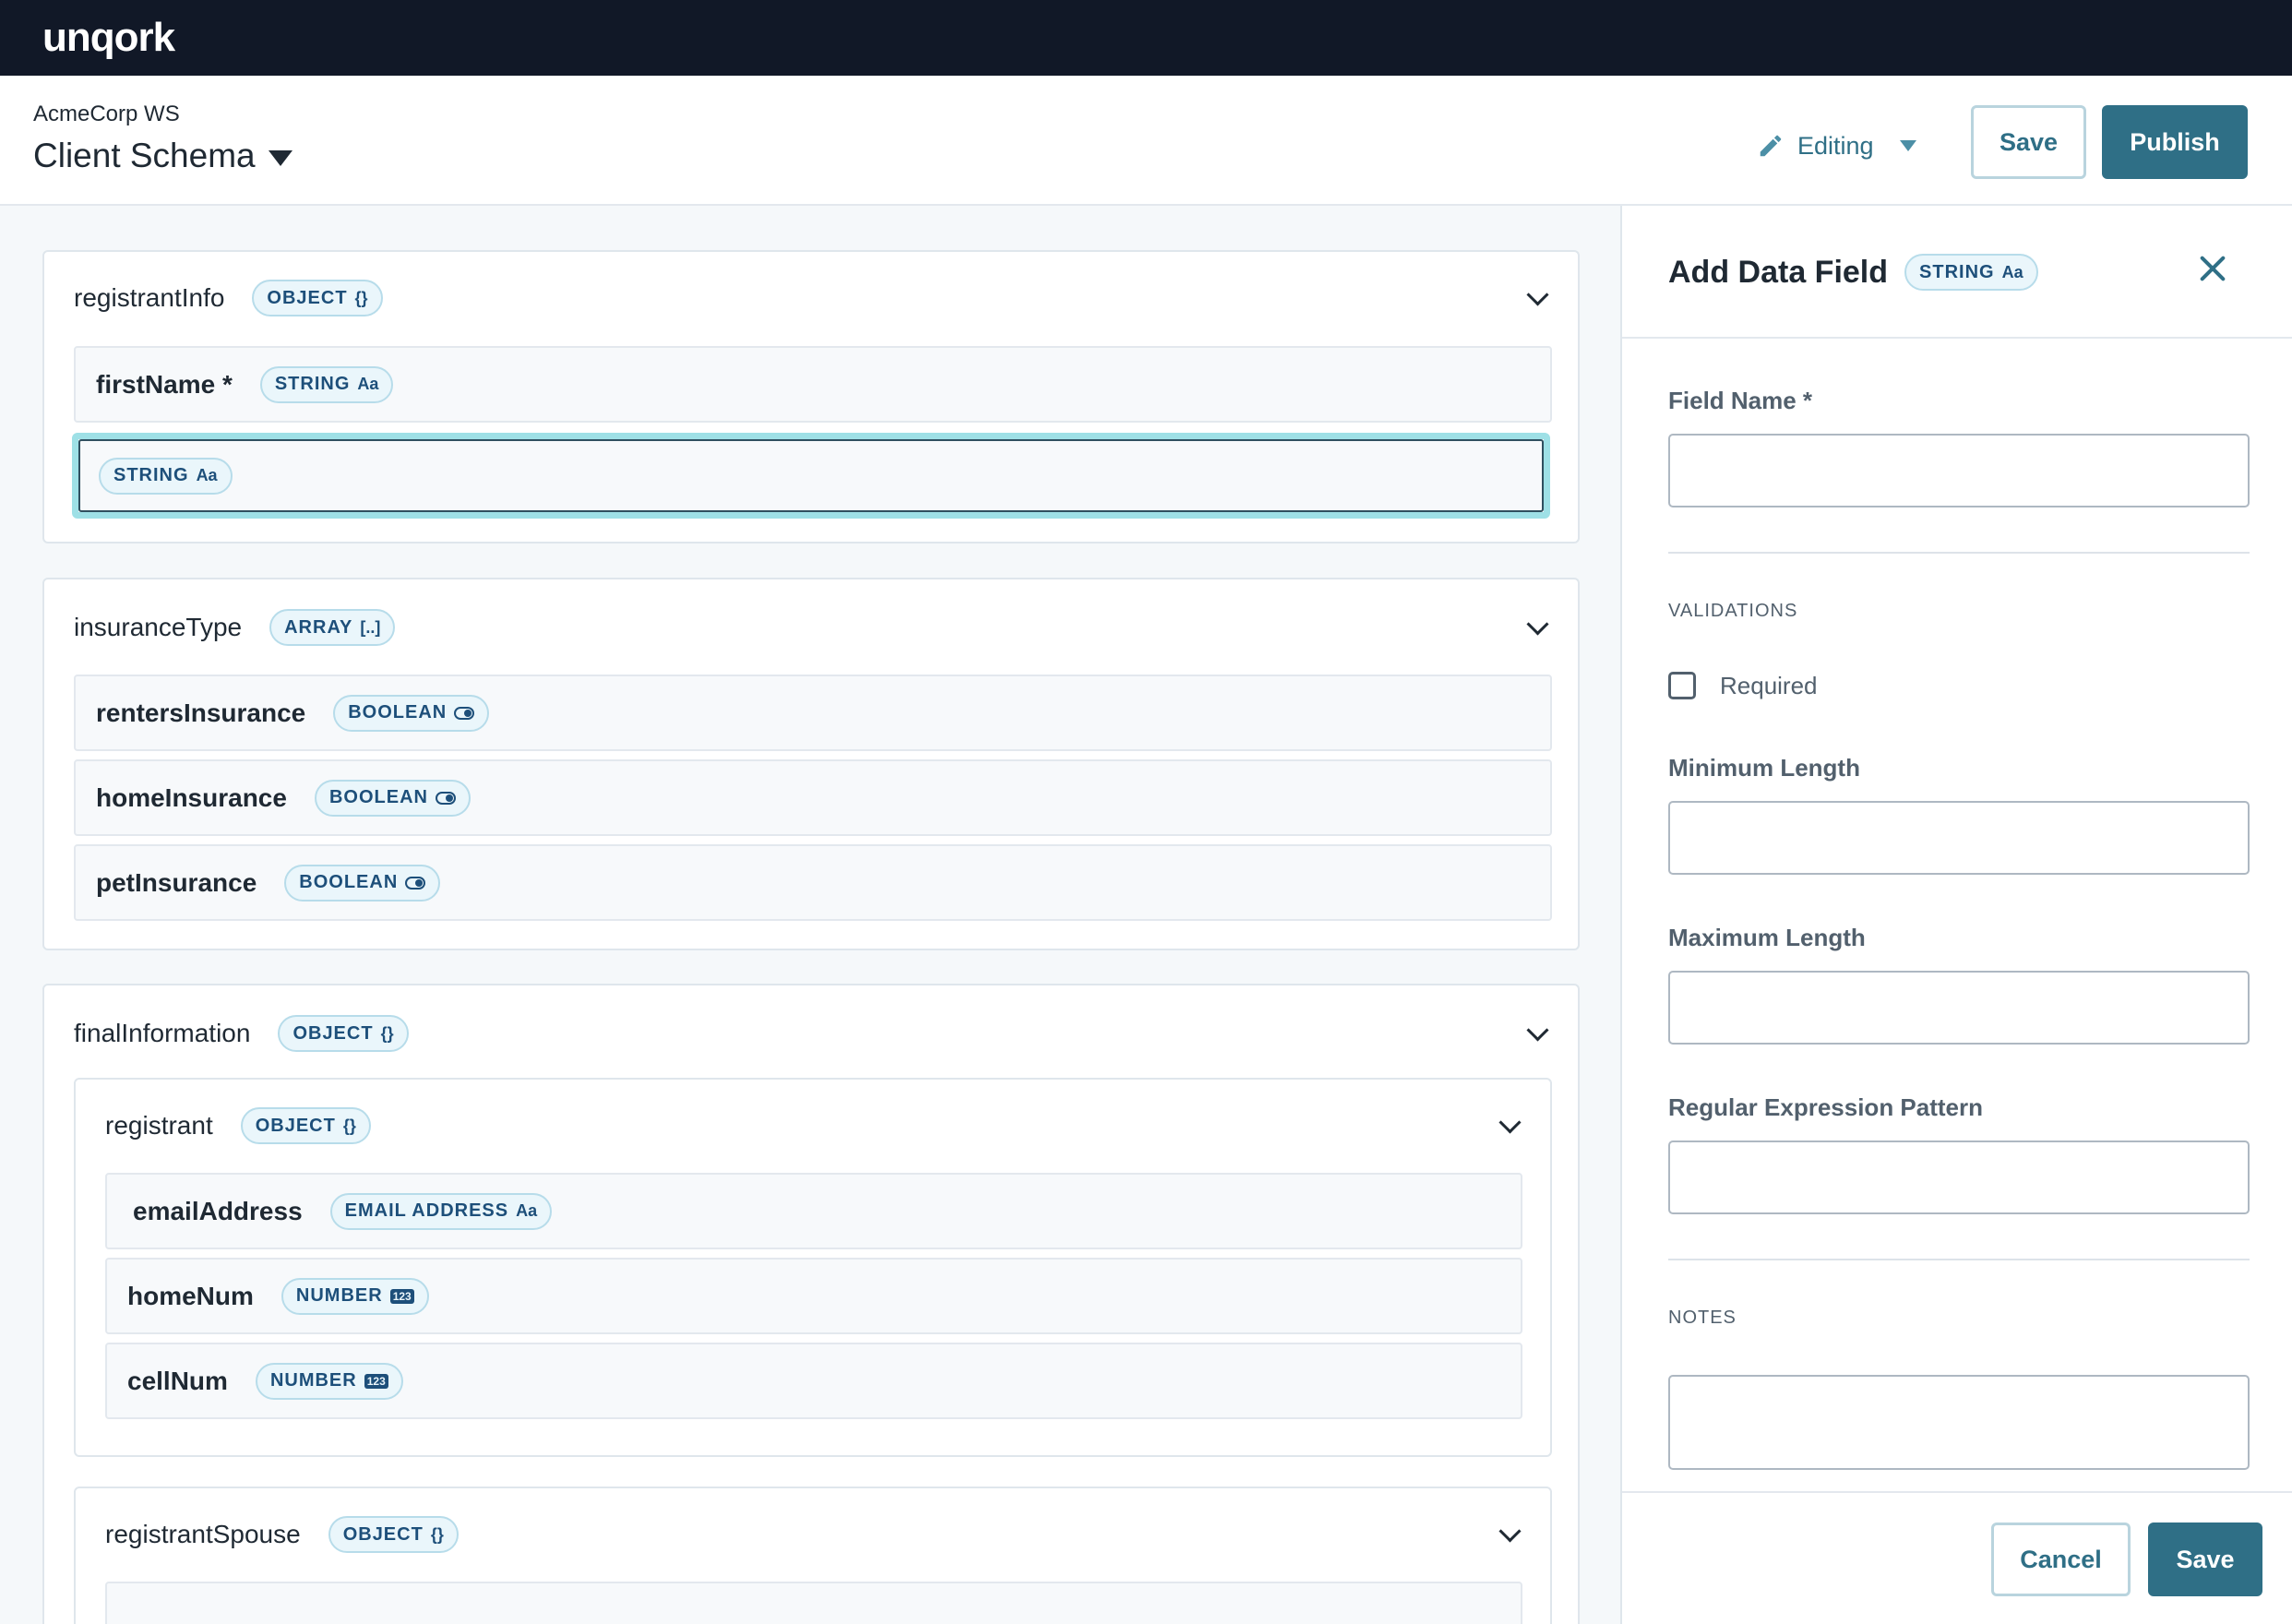 The height and width of the screenshot is (1624, 2292). I want to click on field-name: cellNum, so click(178, 1380).